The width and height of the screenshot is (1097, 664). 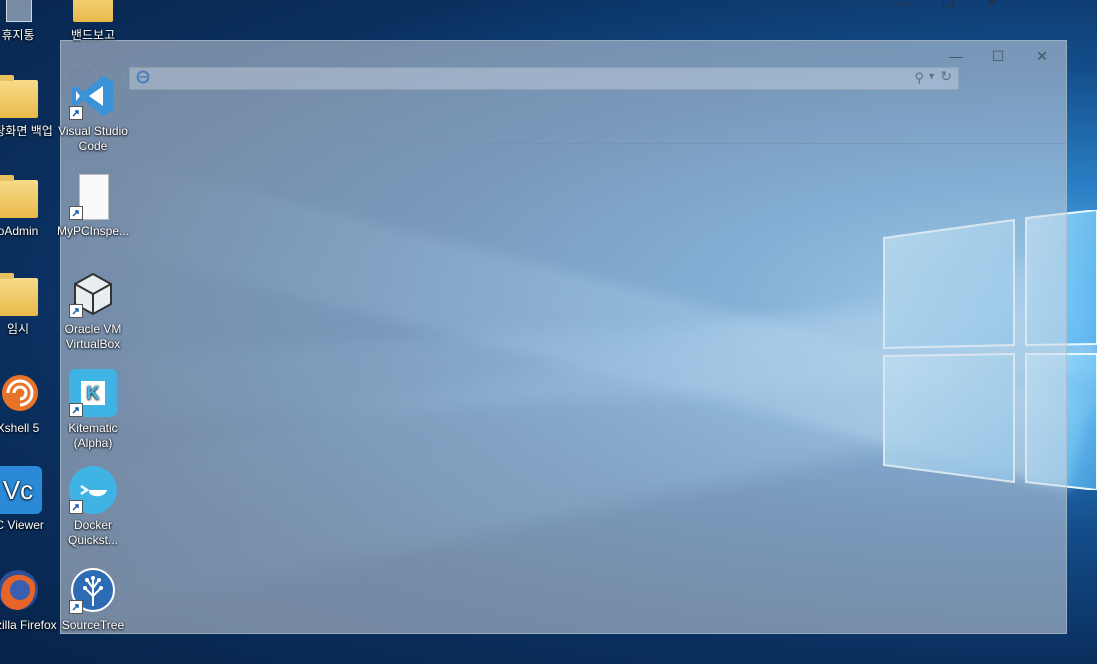 What do you see at coordinates (93, 590) in the screenshot?
I see `sourcetree-icon` at bounding box center [93, 590].